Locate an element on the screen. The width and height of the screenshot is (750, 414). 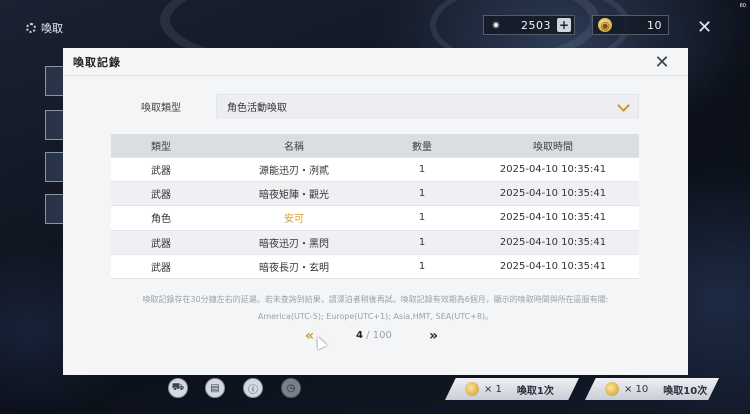
details-icon: ▤ is located at coordinates (215, 388).